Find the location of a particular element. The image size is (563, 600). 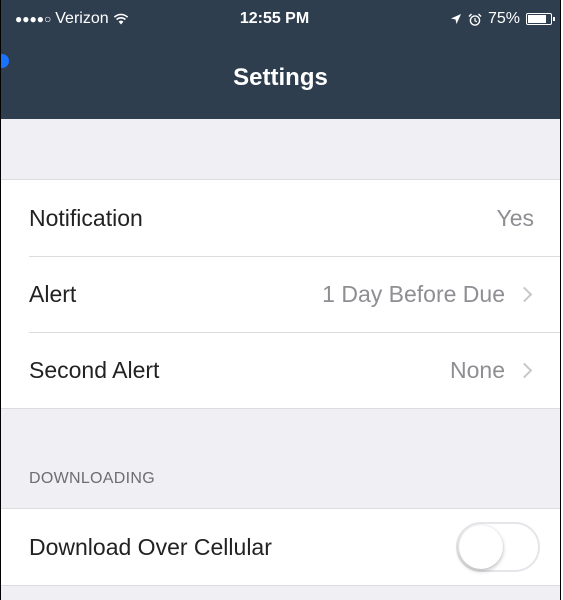

alert-label: Alert is located at coordinates (53, 293).